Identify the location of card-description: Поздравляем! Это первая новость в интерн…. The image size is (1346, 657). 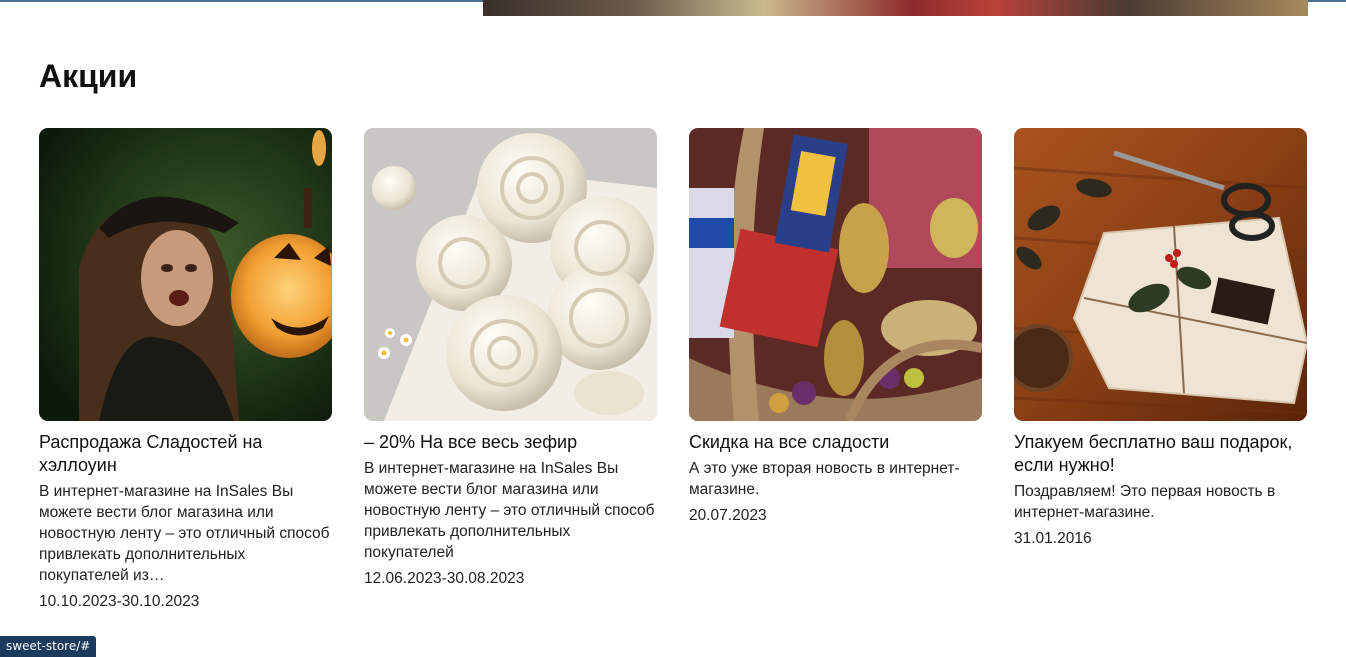
(1145, 502).